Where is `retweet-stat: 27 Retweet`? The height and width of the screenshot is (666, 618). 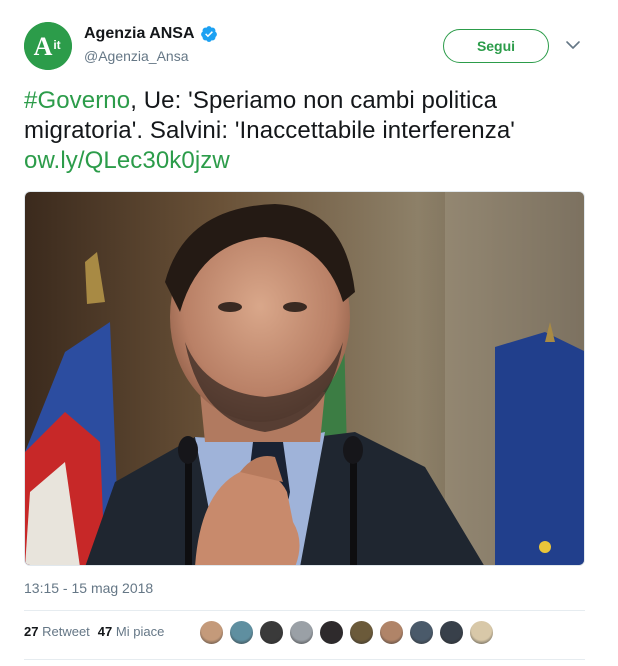 retweet-stat: 27 Retweet is located at coordinates (57, 631).